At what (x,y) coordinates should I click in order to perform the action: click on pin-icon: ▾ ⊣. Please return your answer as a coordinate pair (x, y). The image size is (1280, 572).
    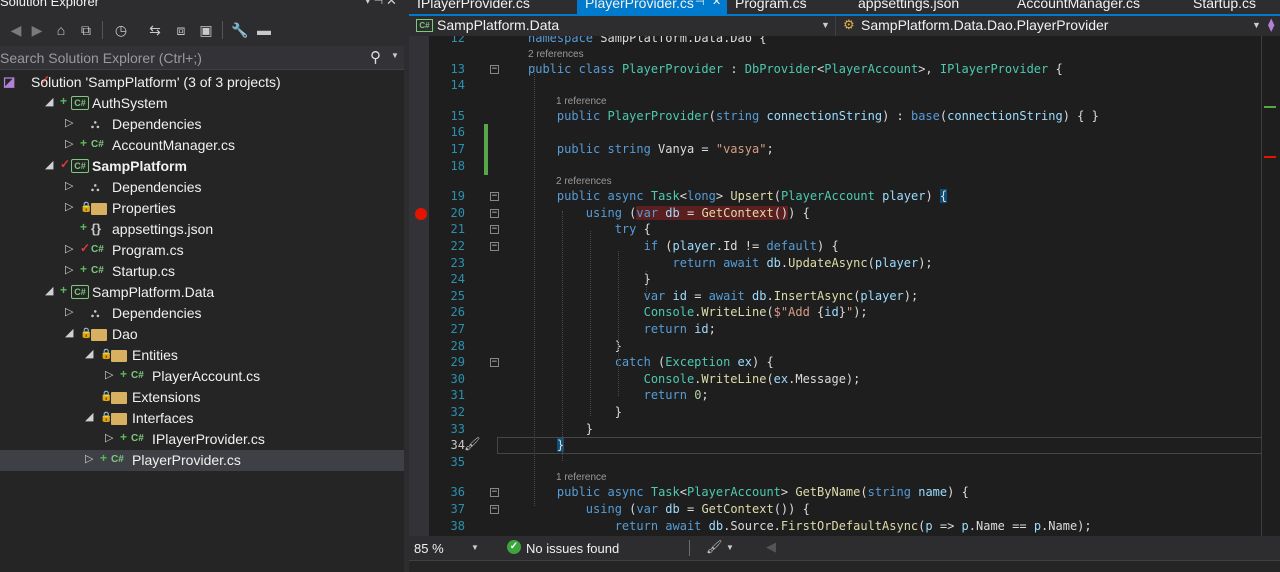
    Looking at the image, I should click on (374, 3).